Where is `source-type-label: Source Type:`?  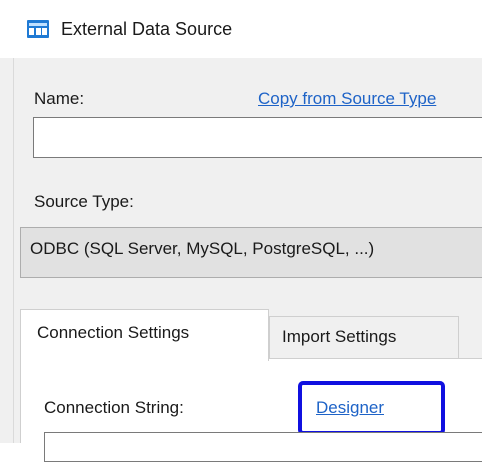
source-type-label: Source Type: is located at coordinates (84, 201).